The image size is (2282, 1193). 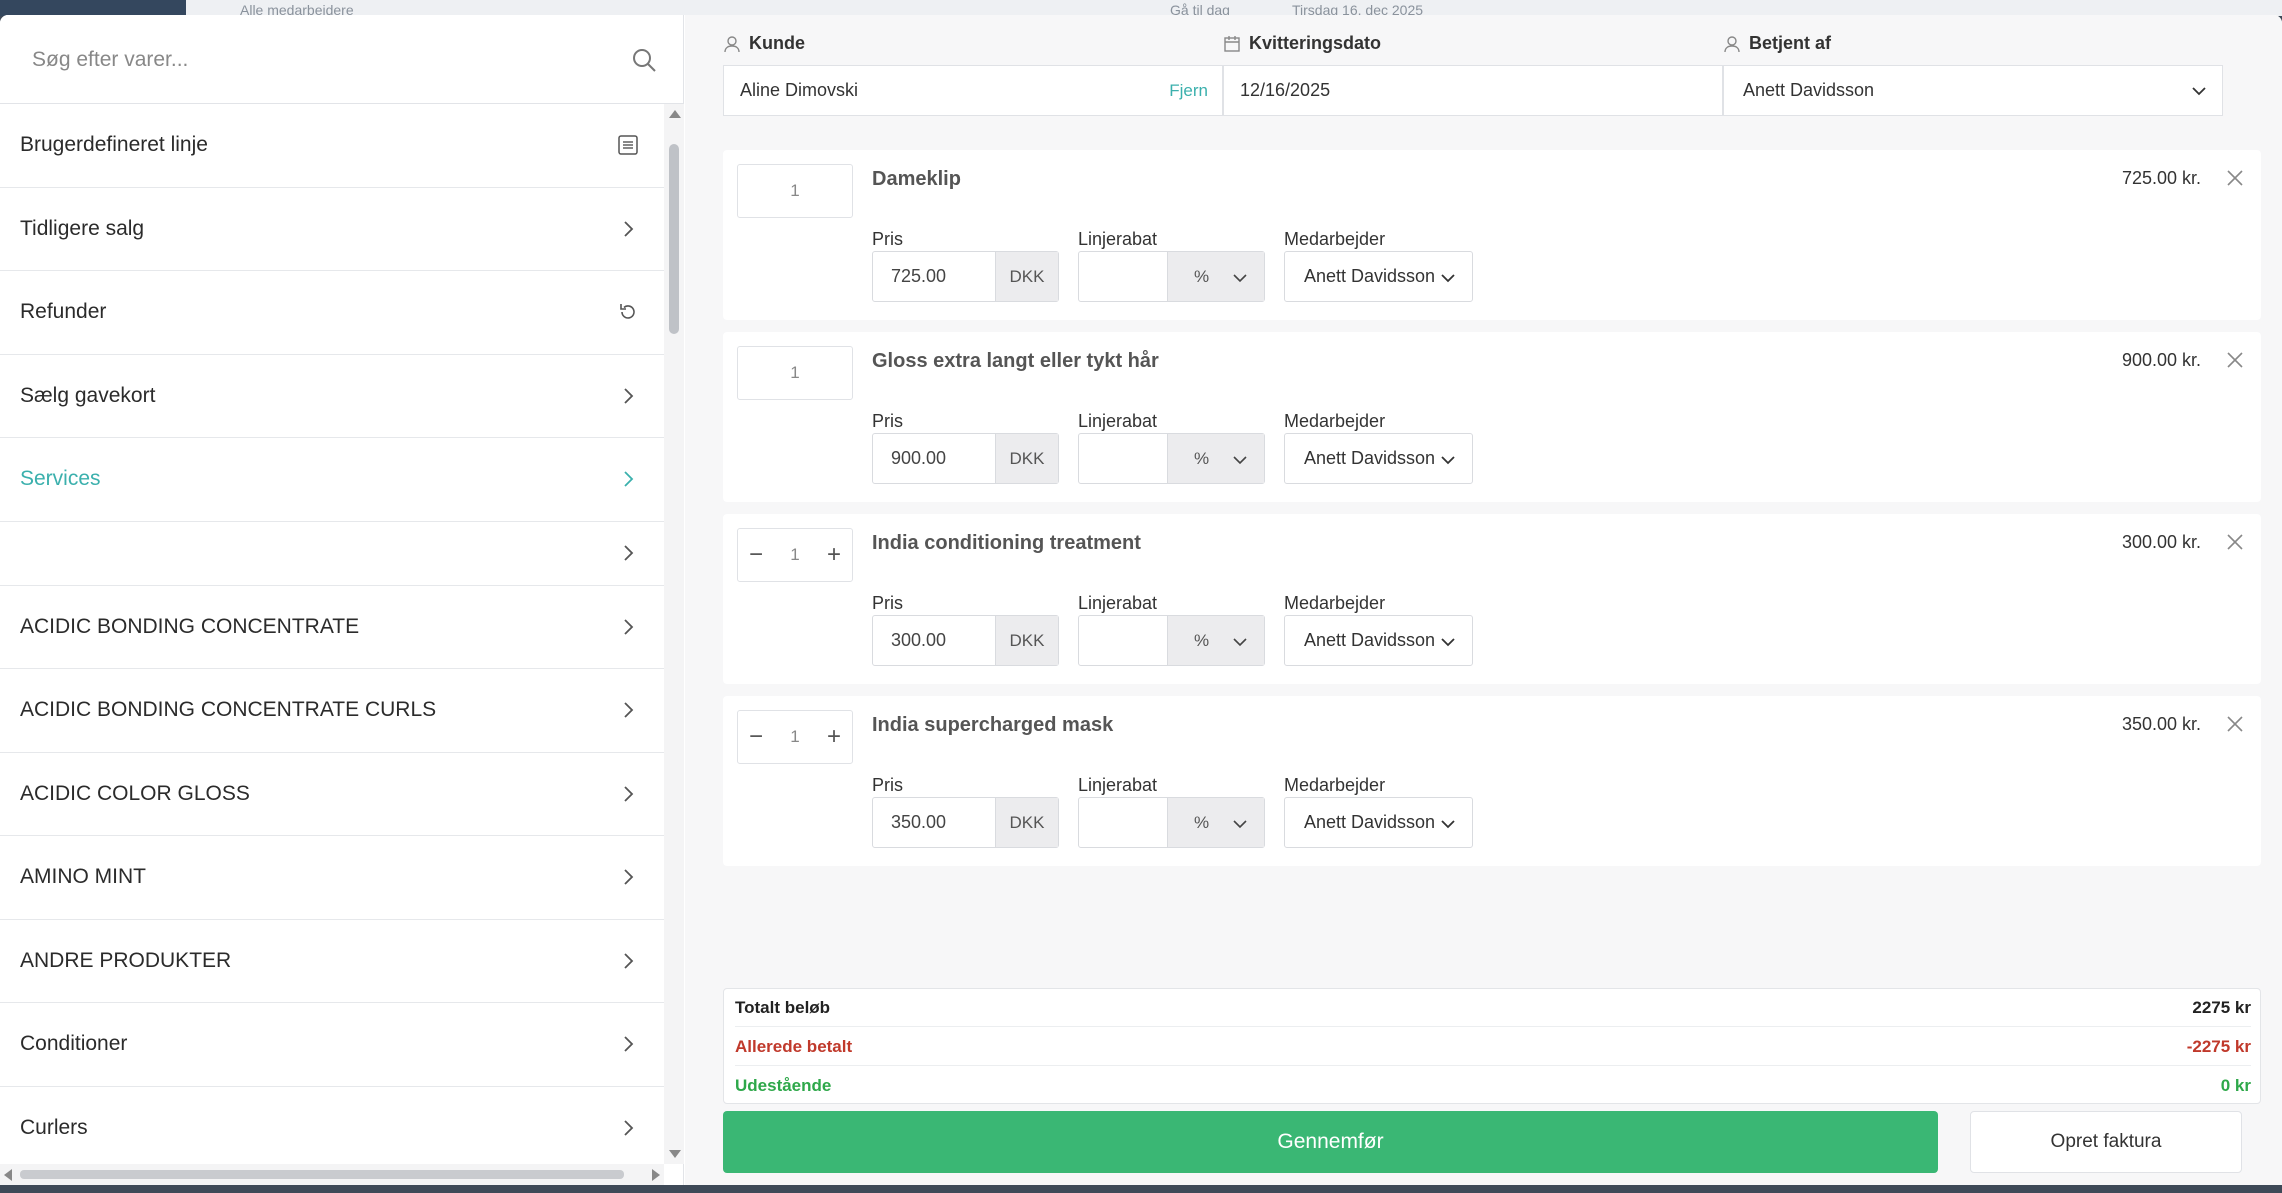 I want to click on sidebar-item: ANDRE PRODUKTER, so click(x=332, y=961).